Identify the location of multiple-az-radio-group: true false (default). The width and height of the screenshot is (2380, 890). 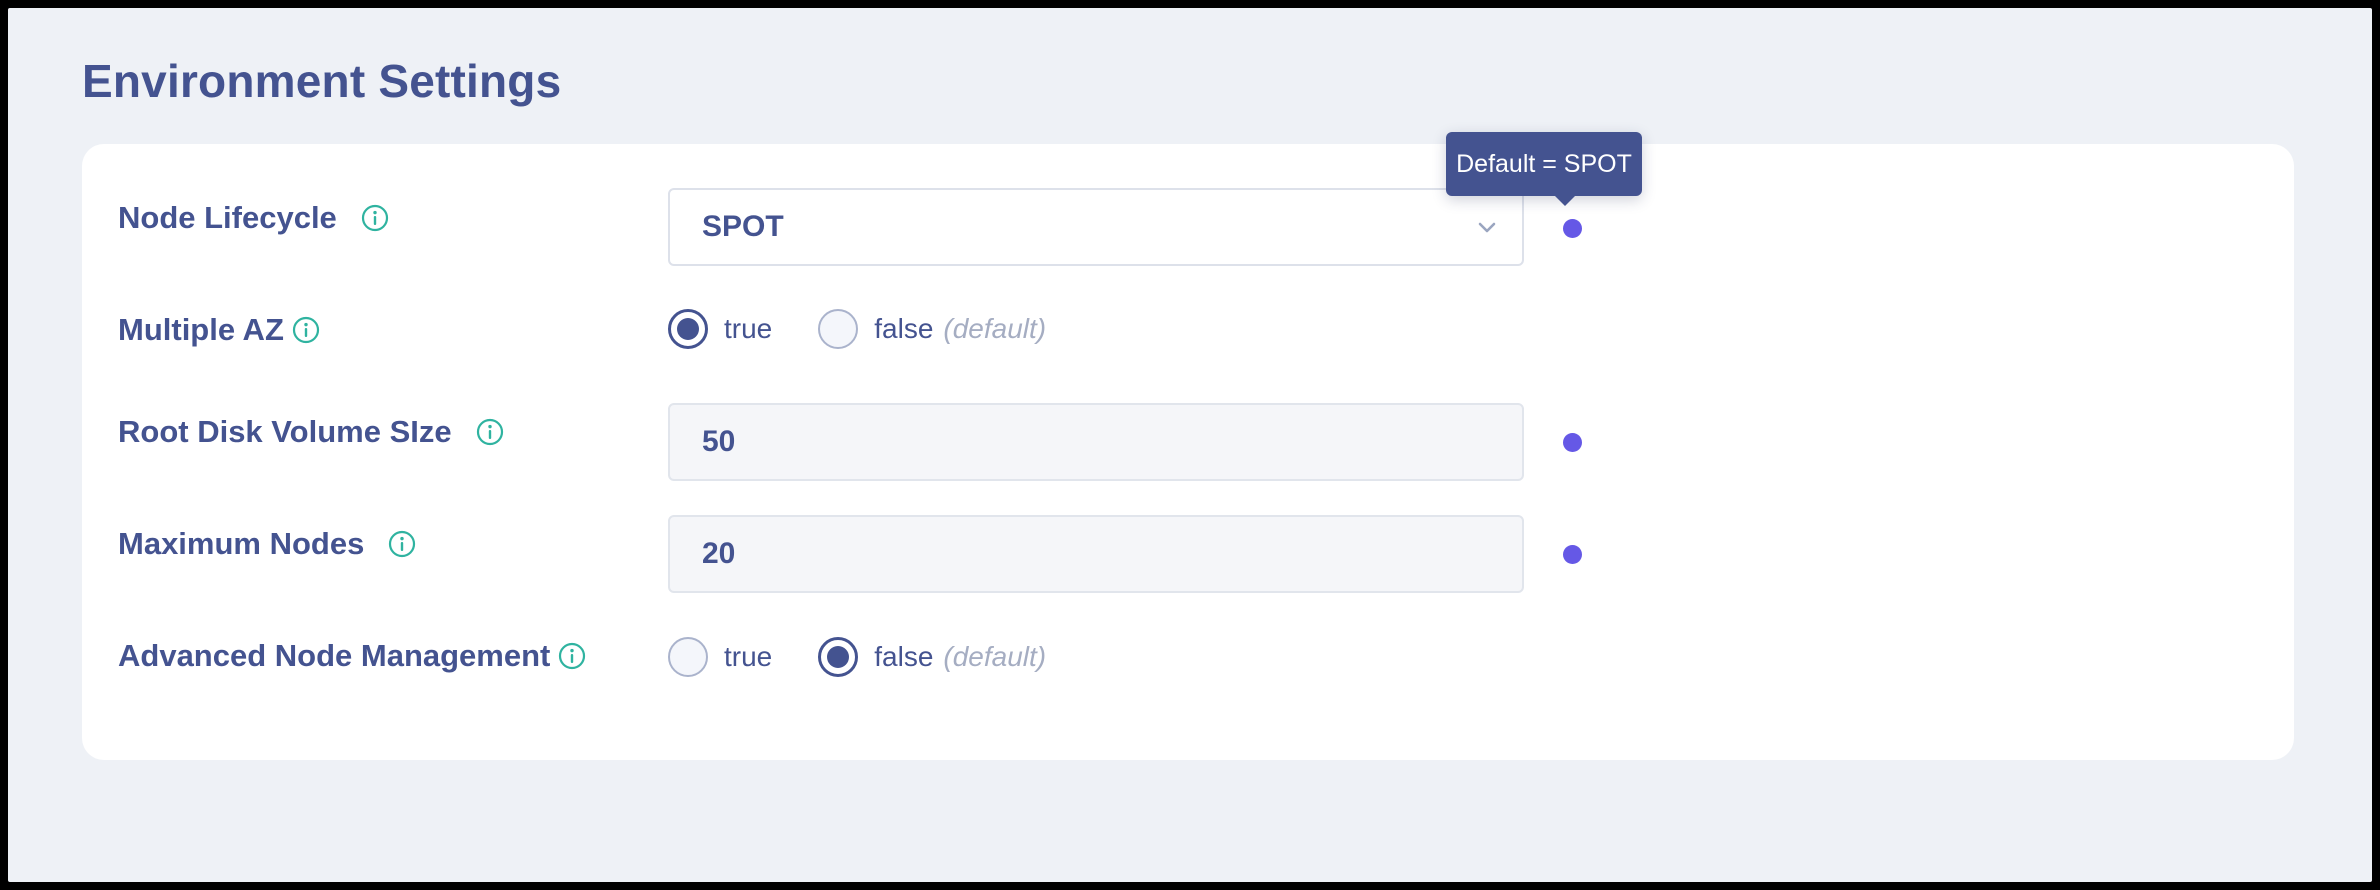
(857, 329).